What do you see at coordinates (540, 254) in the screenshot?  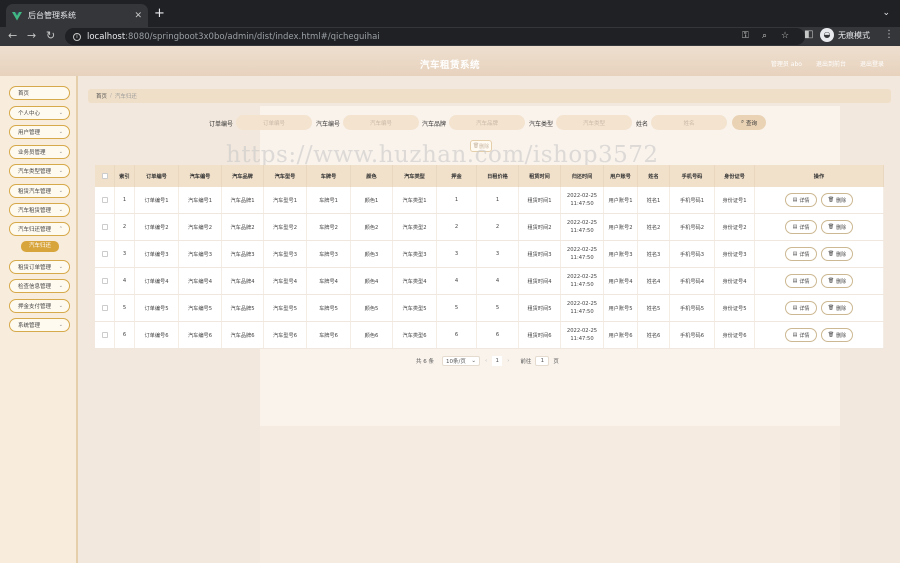 I see `cell-rent-time: 租赁时间3` at bounding box center [540, 254].